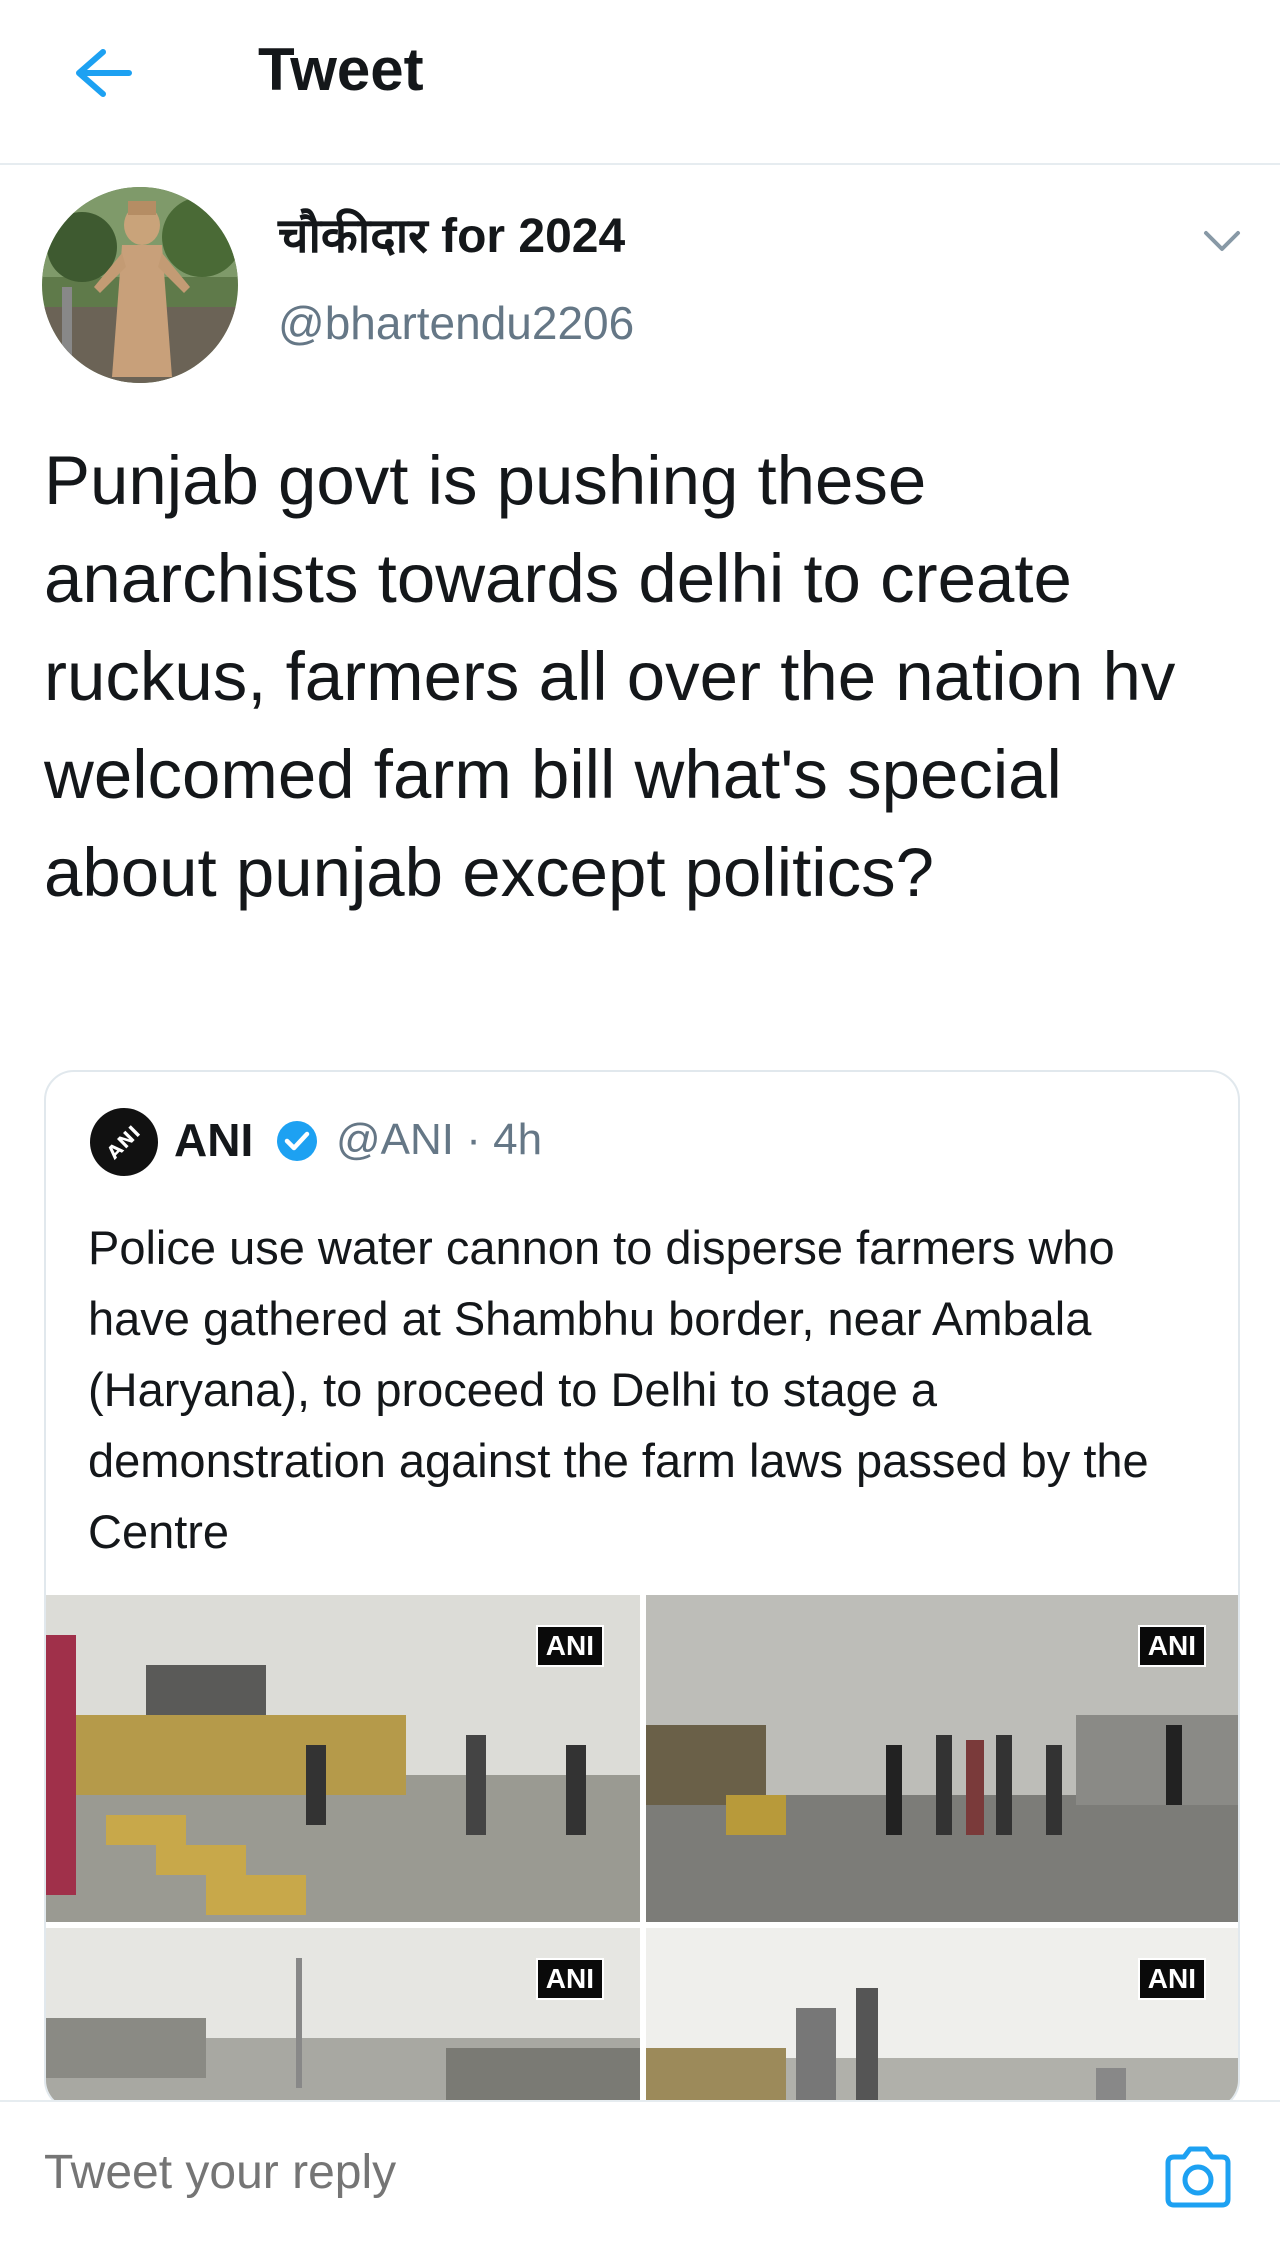  I want to click on more-options-button, so click(1222, 242).